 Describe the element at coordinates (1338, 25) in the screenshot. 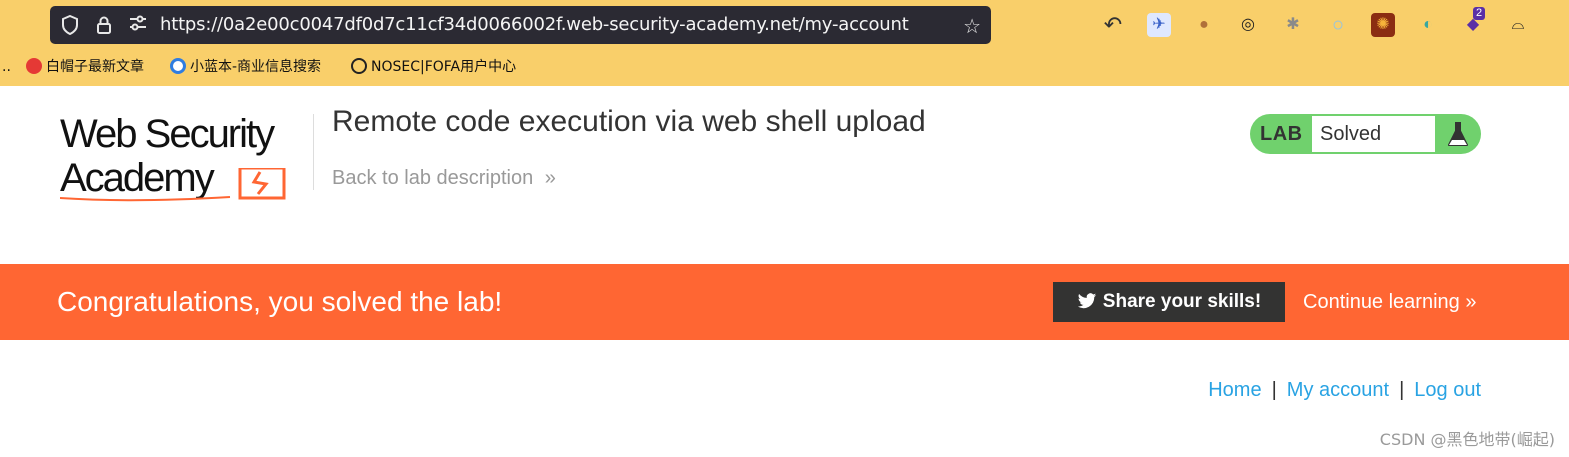

I see `ring-icon: ○` at that location.